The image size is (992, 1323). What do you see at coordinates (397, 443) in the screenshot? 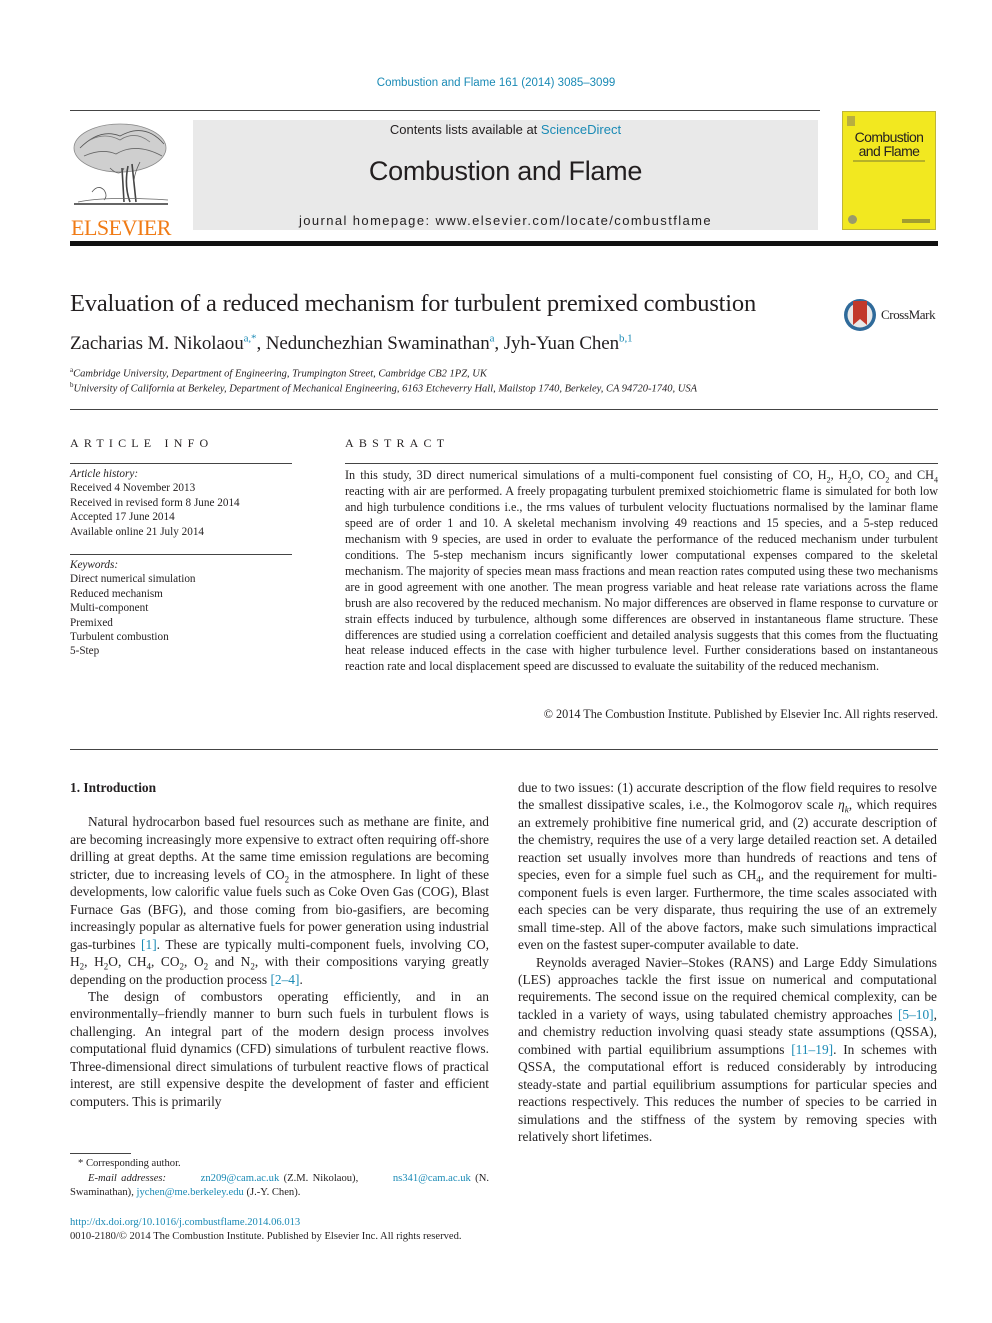
I see `abstract-heading: ABSTRACT` at bounding box center [397, 443].